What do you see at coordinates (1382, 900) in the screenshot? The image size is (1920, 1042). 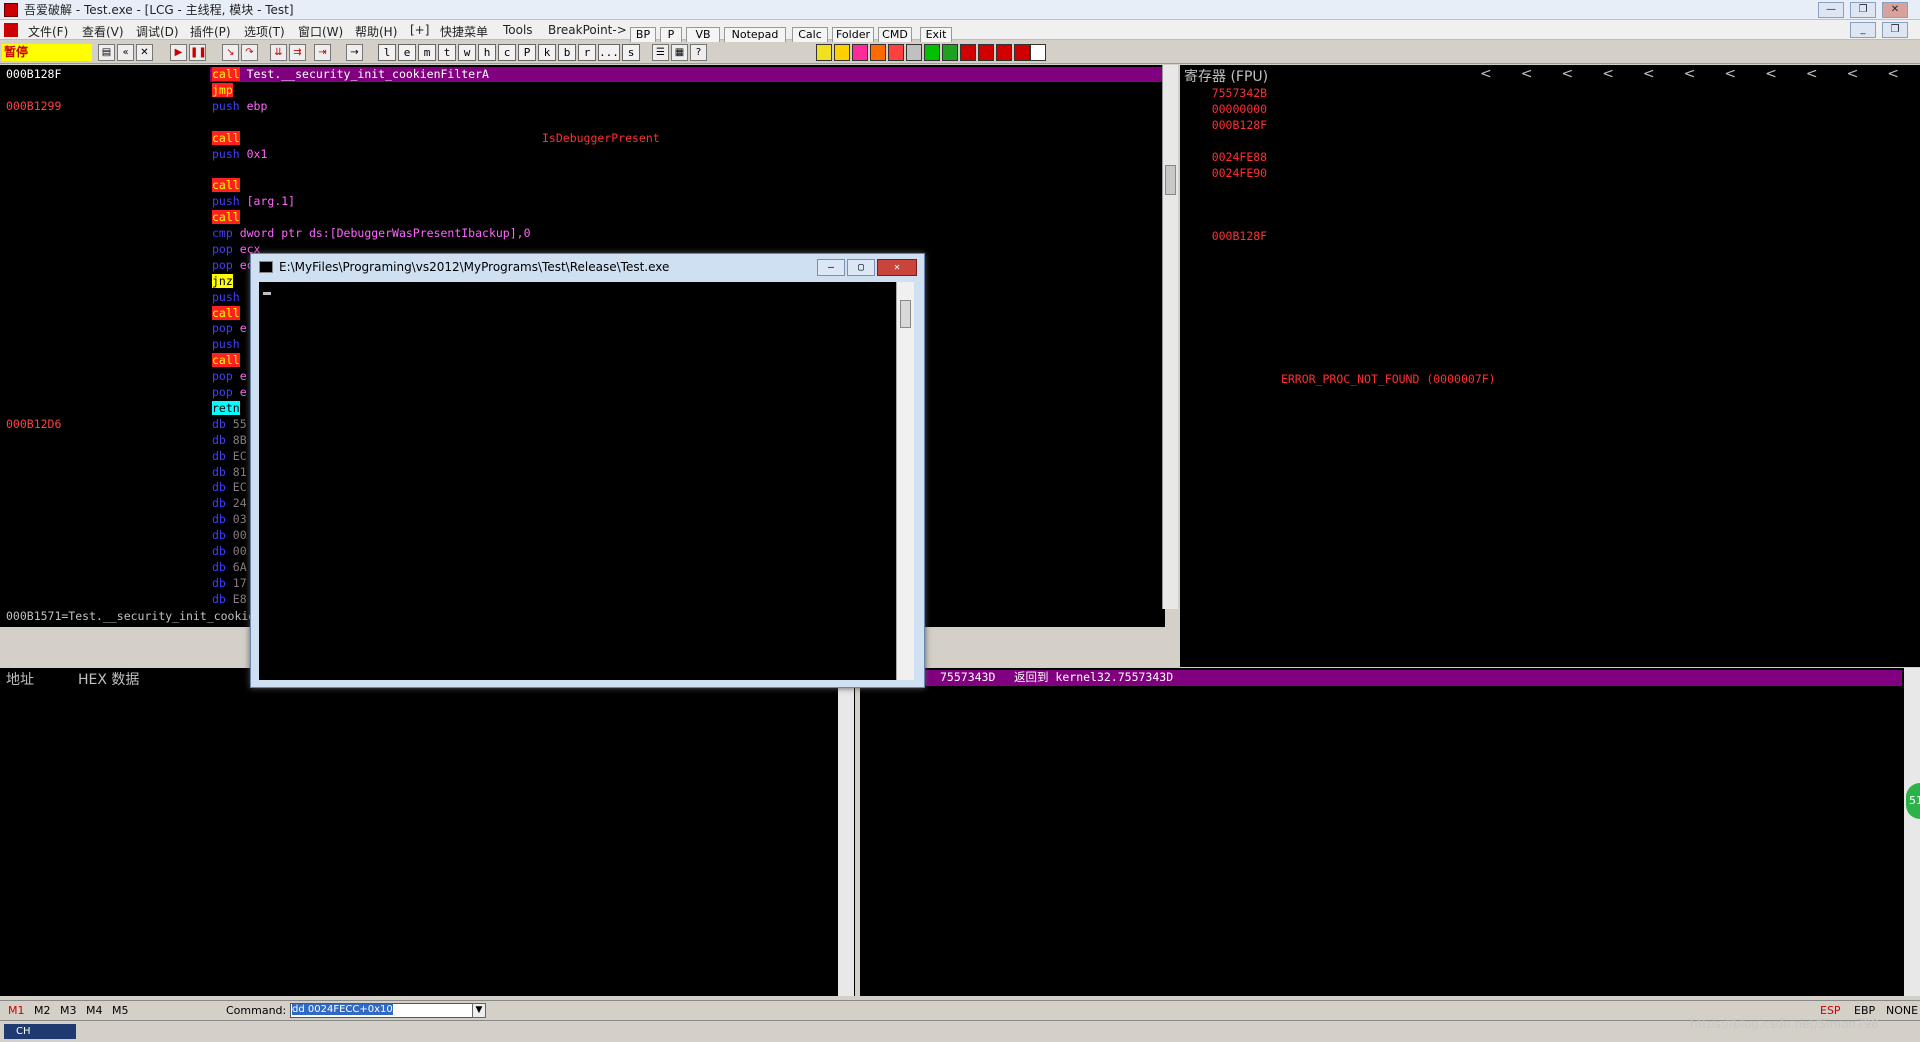 I see `stack-row: 0024FEC0 FFFFFFFF SEH 链尾部` at bounding box center [1382, 900].